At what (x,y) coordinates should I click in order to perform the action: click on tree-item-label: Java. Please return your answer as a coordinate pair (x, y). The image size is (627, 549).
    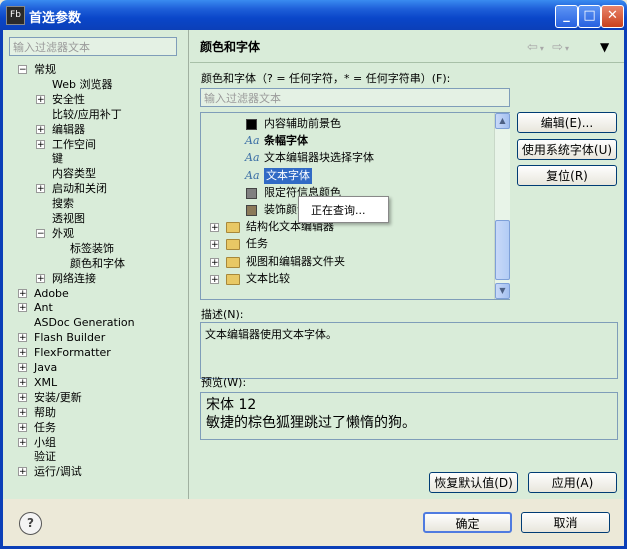
    Looking at the image, I should click on (46, 367).